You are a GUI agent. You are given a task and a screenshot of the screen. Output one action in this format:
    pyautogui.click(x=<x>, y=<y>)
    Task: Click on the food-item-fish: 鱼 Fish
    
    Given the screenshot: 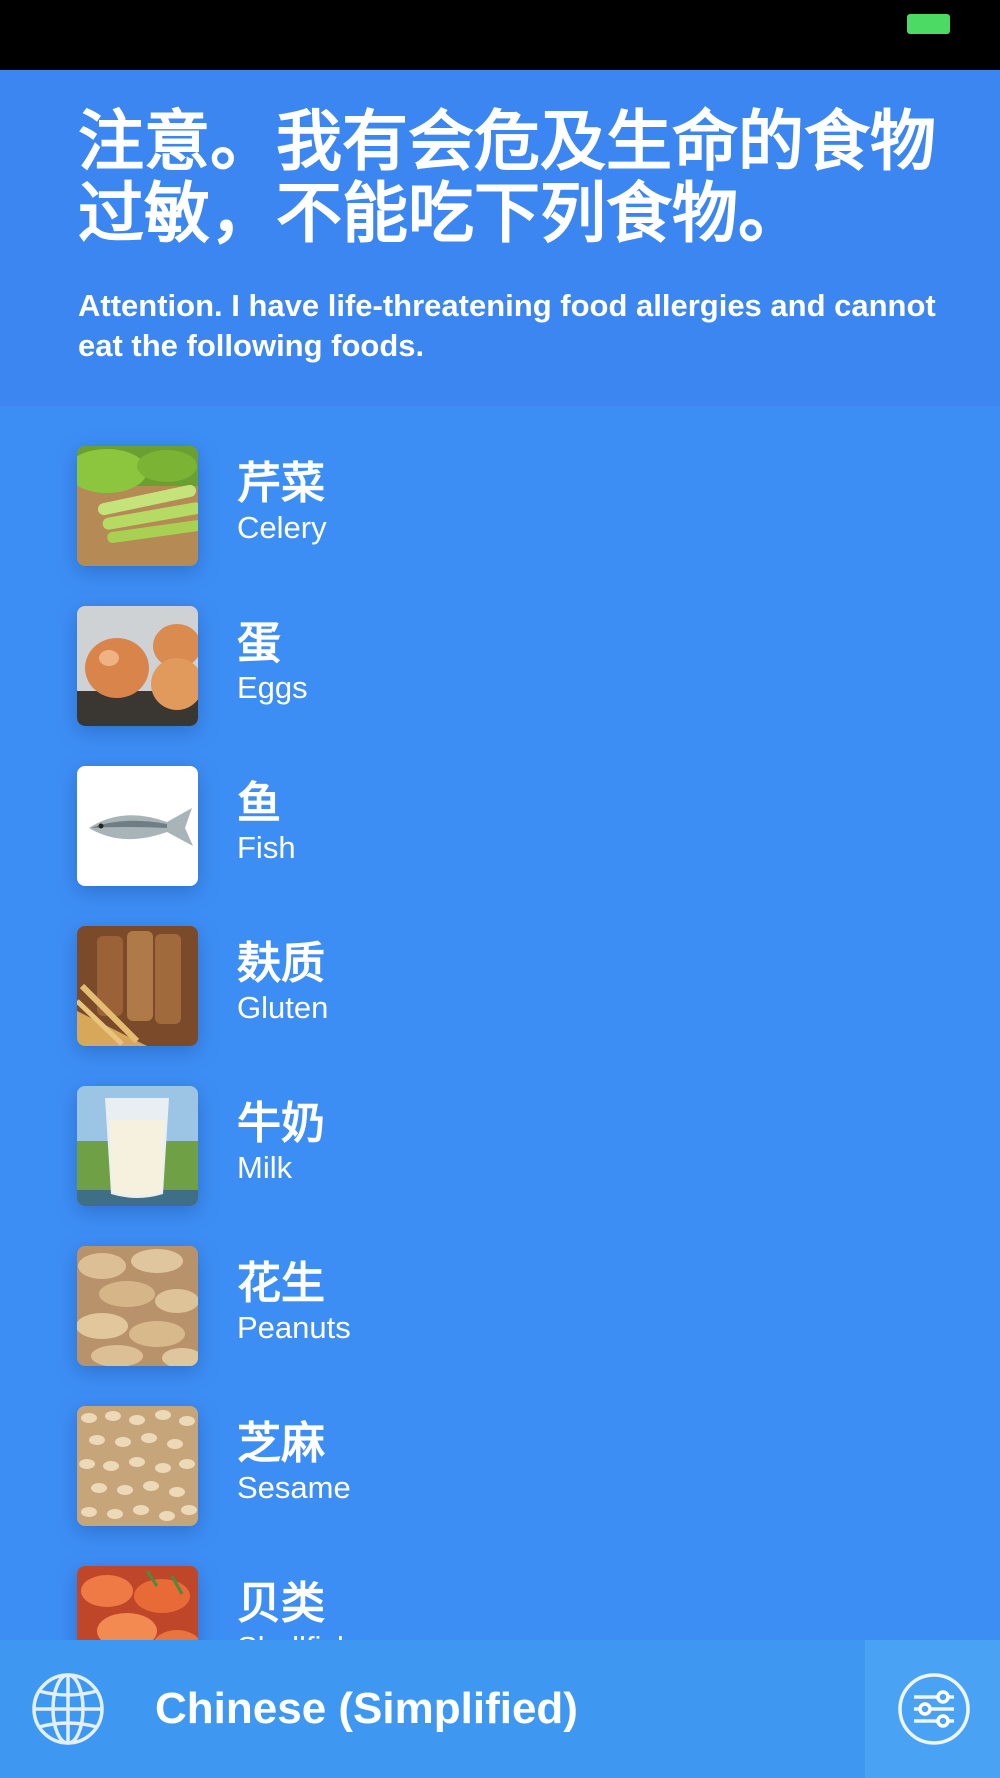 What is the action you would take?
    pyautogui.click(x=500, y=806)
    